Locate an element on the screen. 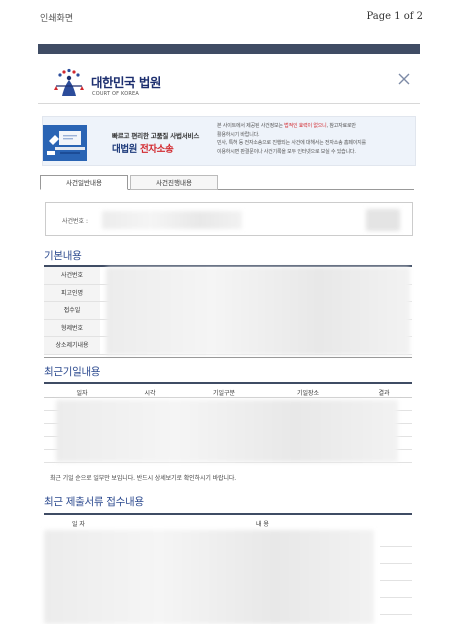 Image resolution: width=457 pixels, height=636 pixels. banner-notice-highlight: 법적인 효력이 없으니 is located at coordinates (305, 126).